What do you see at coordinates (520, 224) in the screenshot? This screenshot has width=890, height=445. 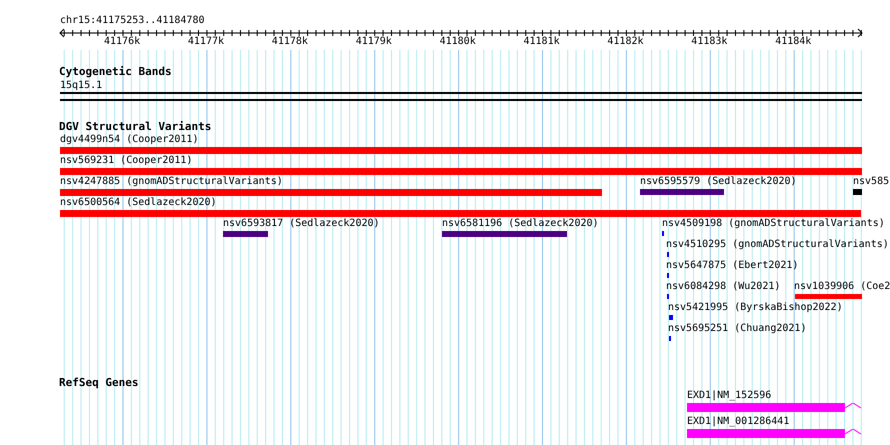 I see `variant-label: nsv6581196 (Sedlazeck2020)` at bounding box center [520, 224].